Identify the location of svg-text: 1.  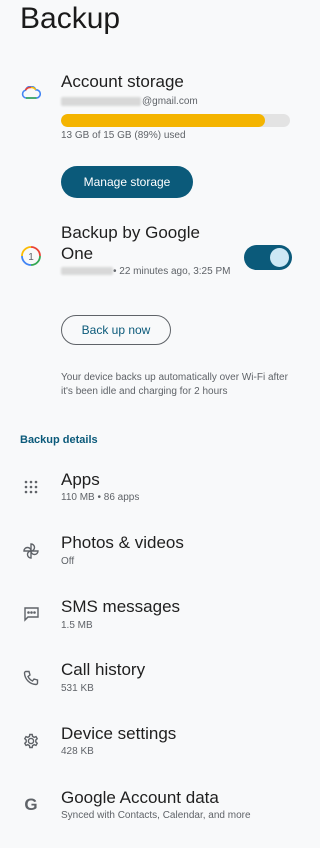
(31, 257).